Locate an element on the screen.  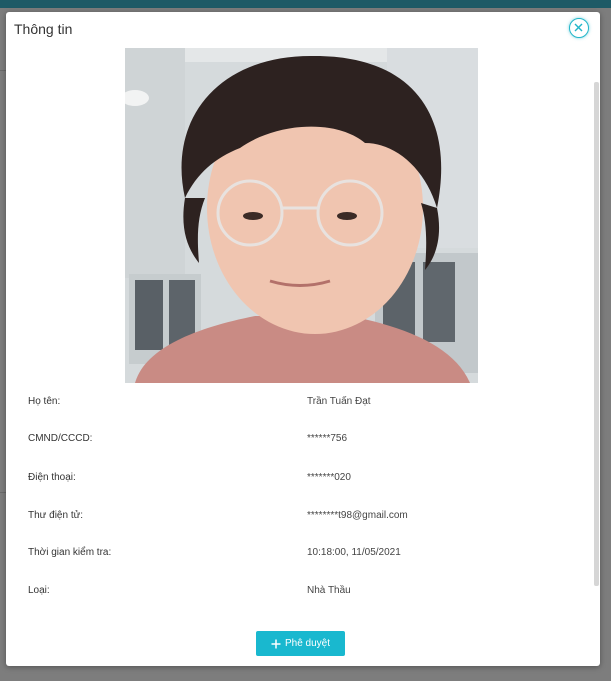
approve-button: Phê duyệt is located at coordinates (300, 643).